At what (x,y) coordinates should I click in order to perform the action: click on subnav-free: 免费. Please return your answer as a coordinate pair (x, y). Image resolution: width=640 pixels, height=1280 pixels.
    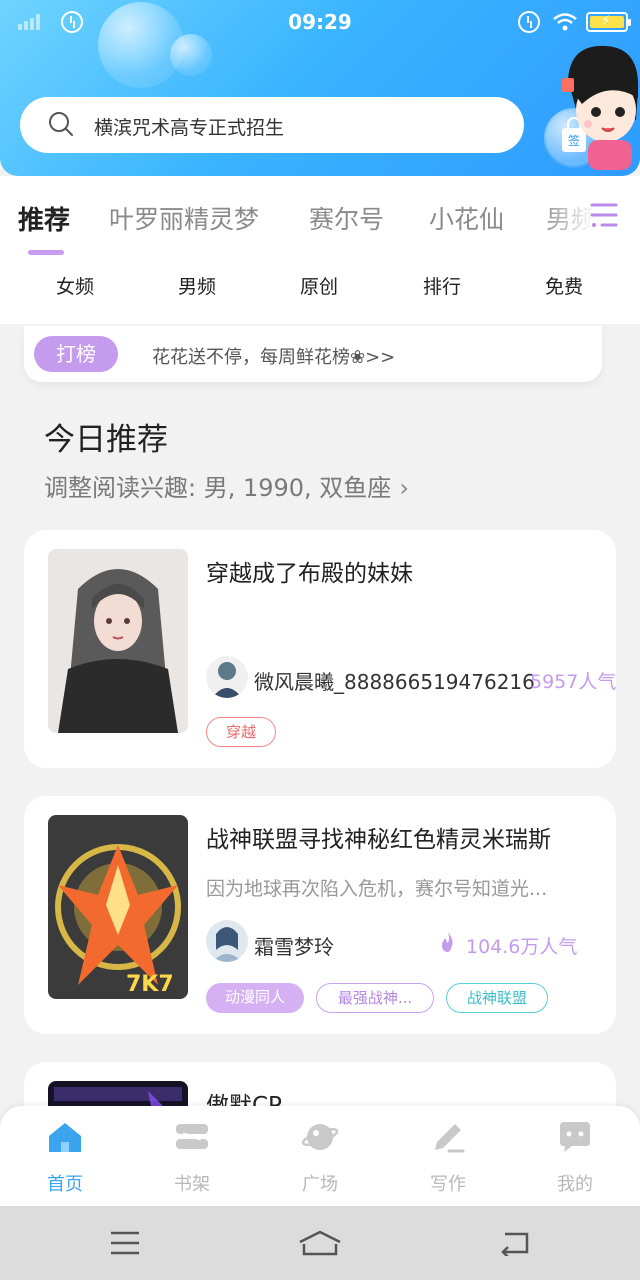
    Looking at the image, I should click on (564, 285).